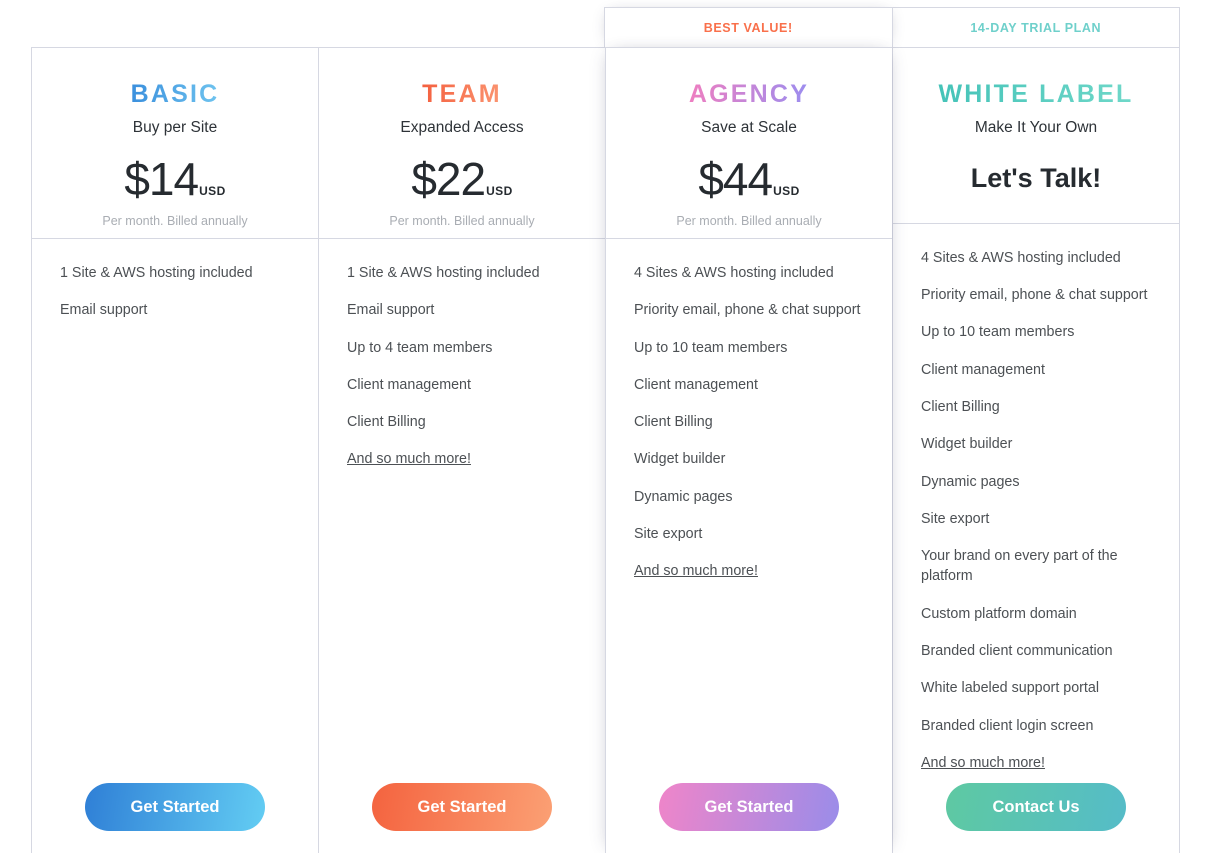 This screenshot has height=853, width=1211. What do you see at coordinates (696, 571) in the screenshot?
I see `and-so-much-more-link-agency: And so much more!` at bounding box center [696, 571].